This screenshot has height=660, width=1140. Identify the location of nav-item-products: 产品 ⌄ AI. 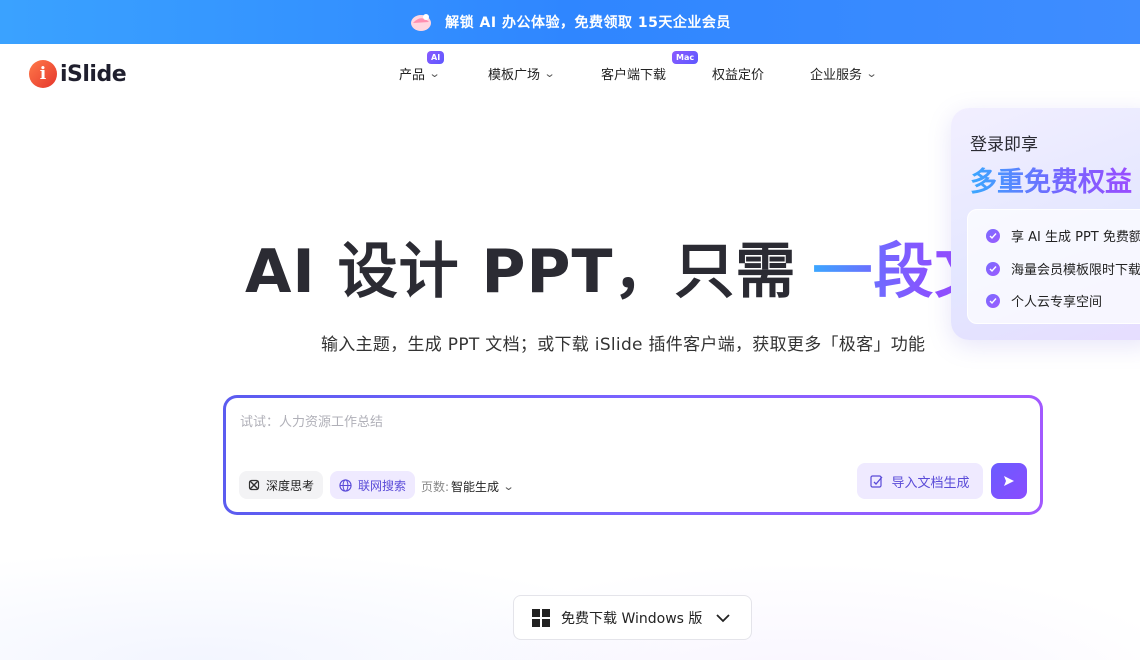
(422, 67).